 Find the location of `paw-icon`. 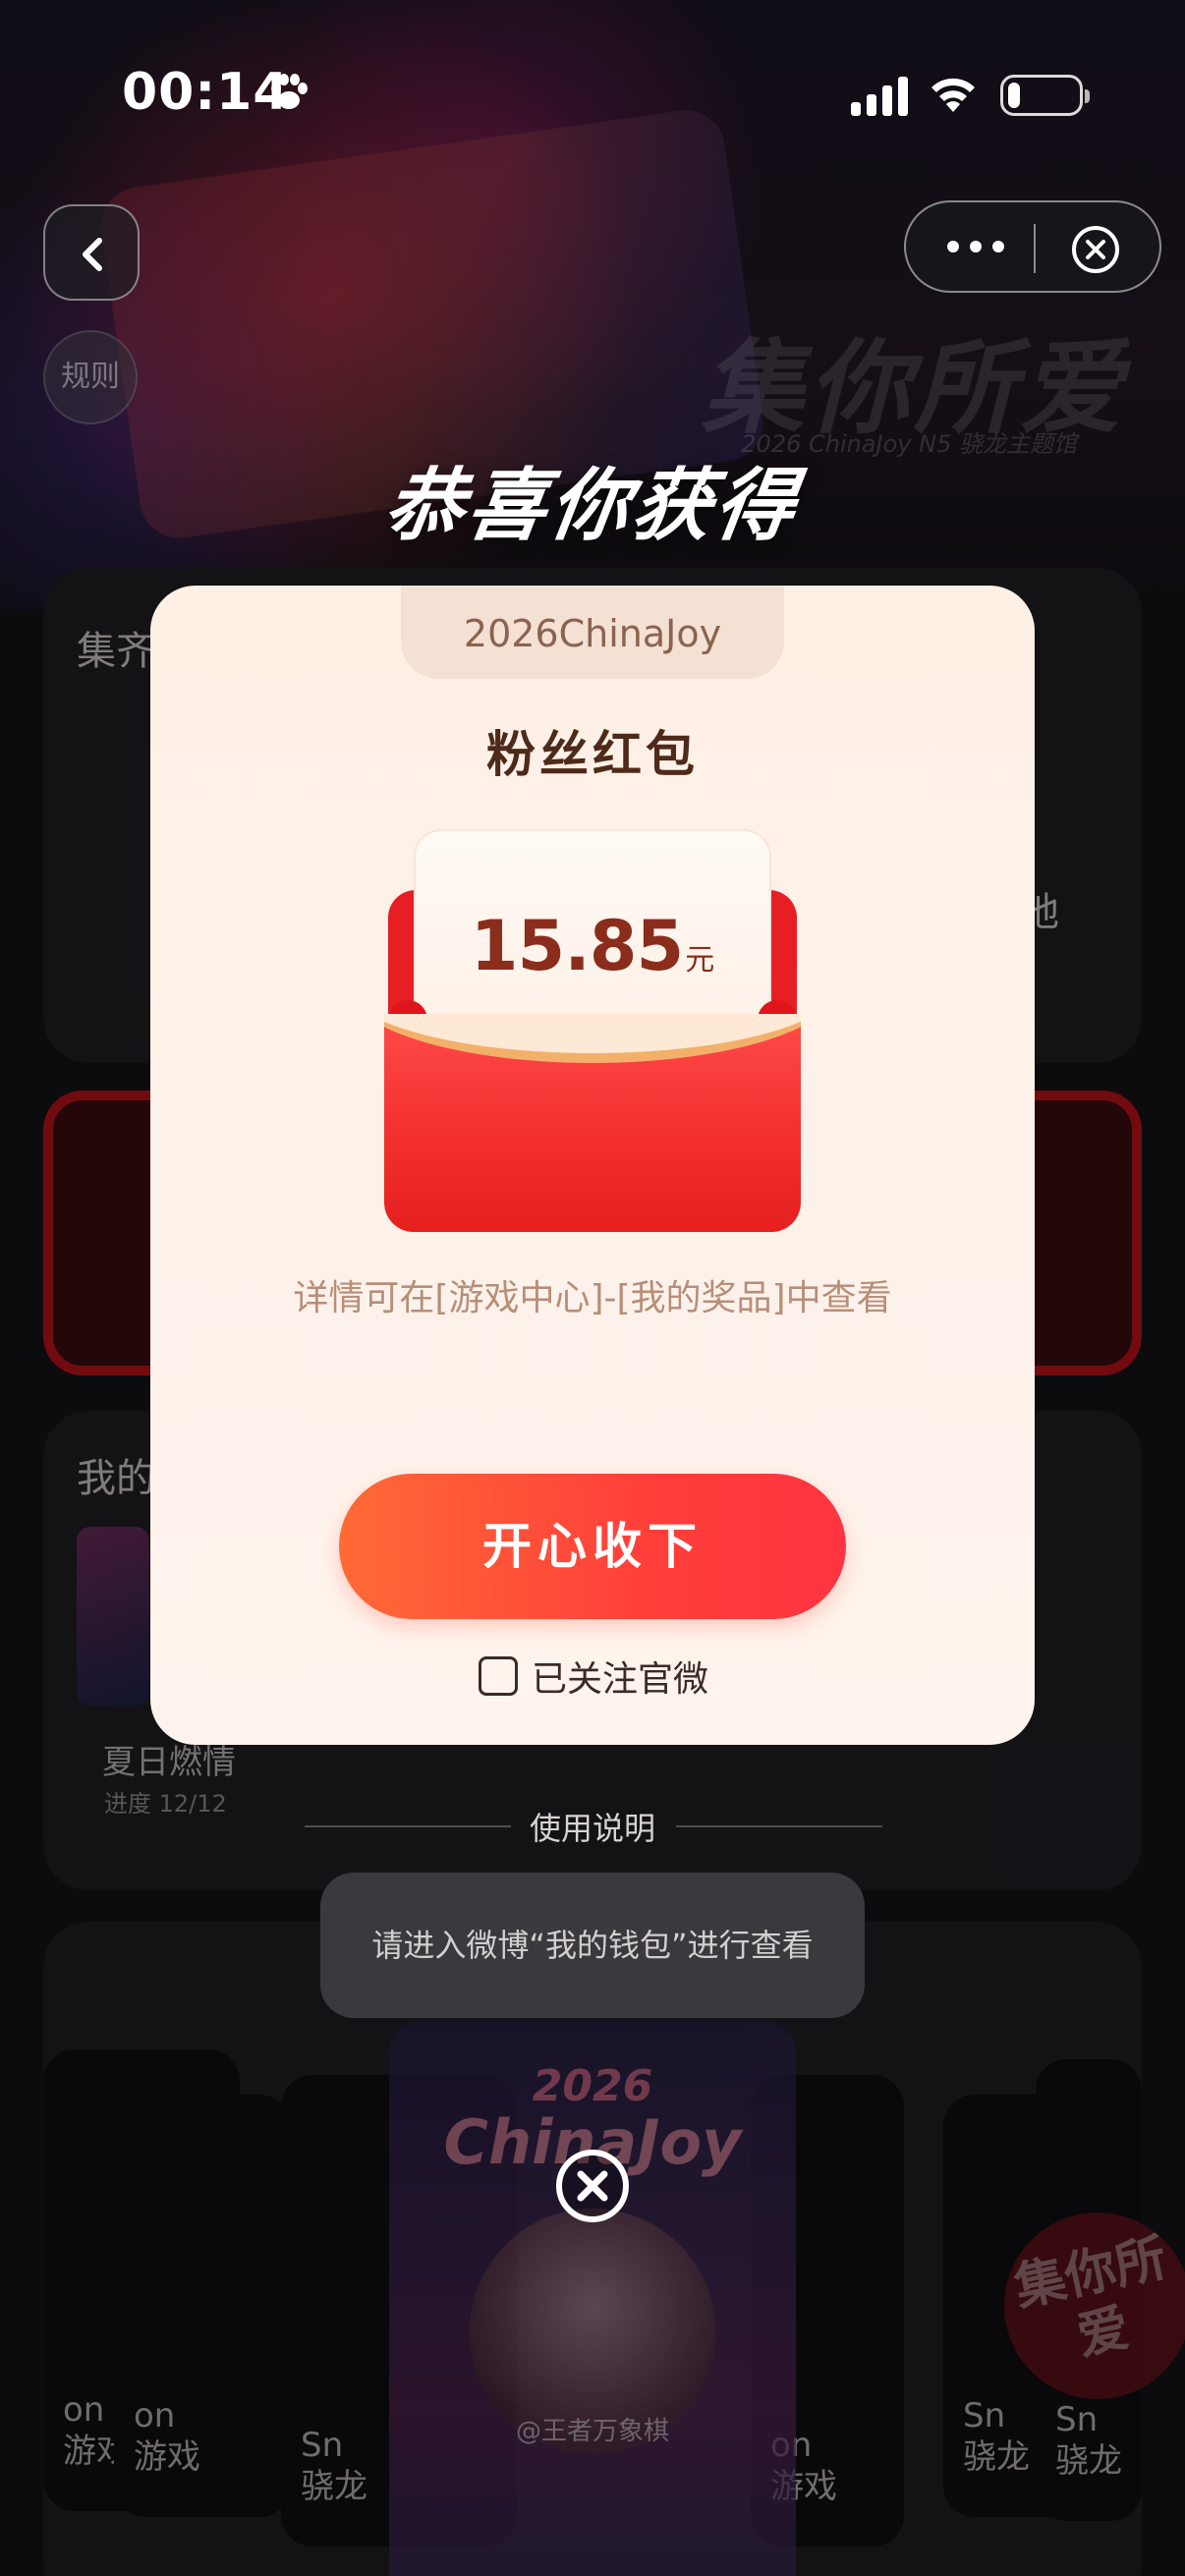

paw-icon is located at coordinates (289, 91).